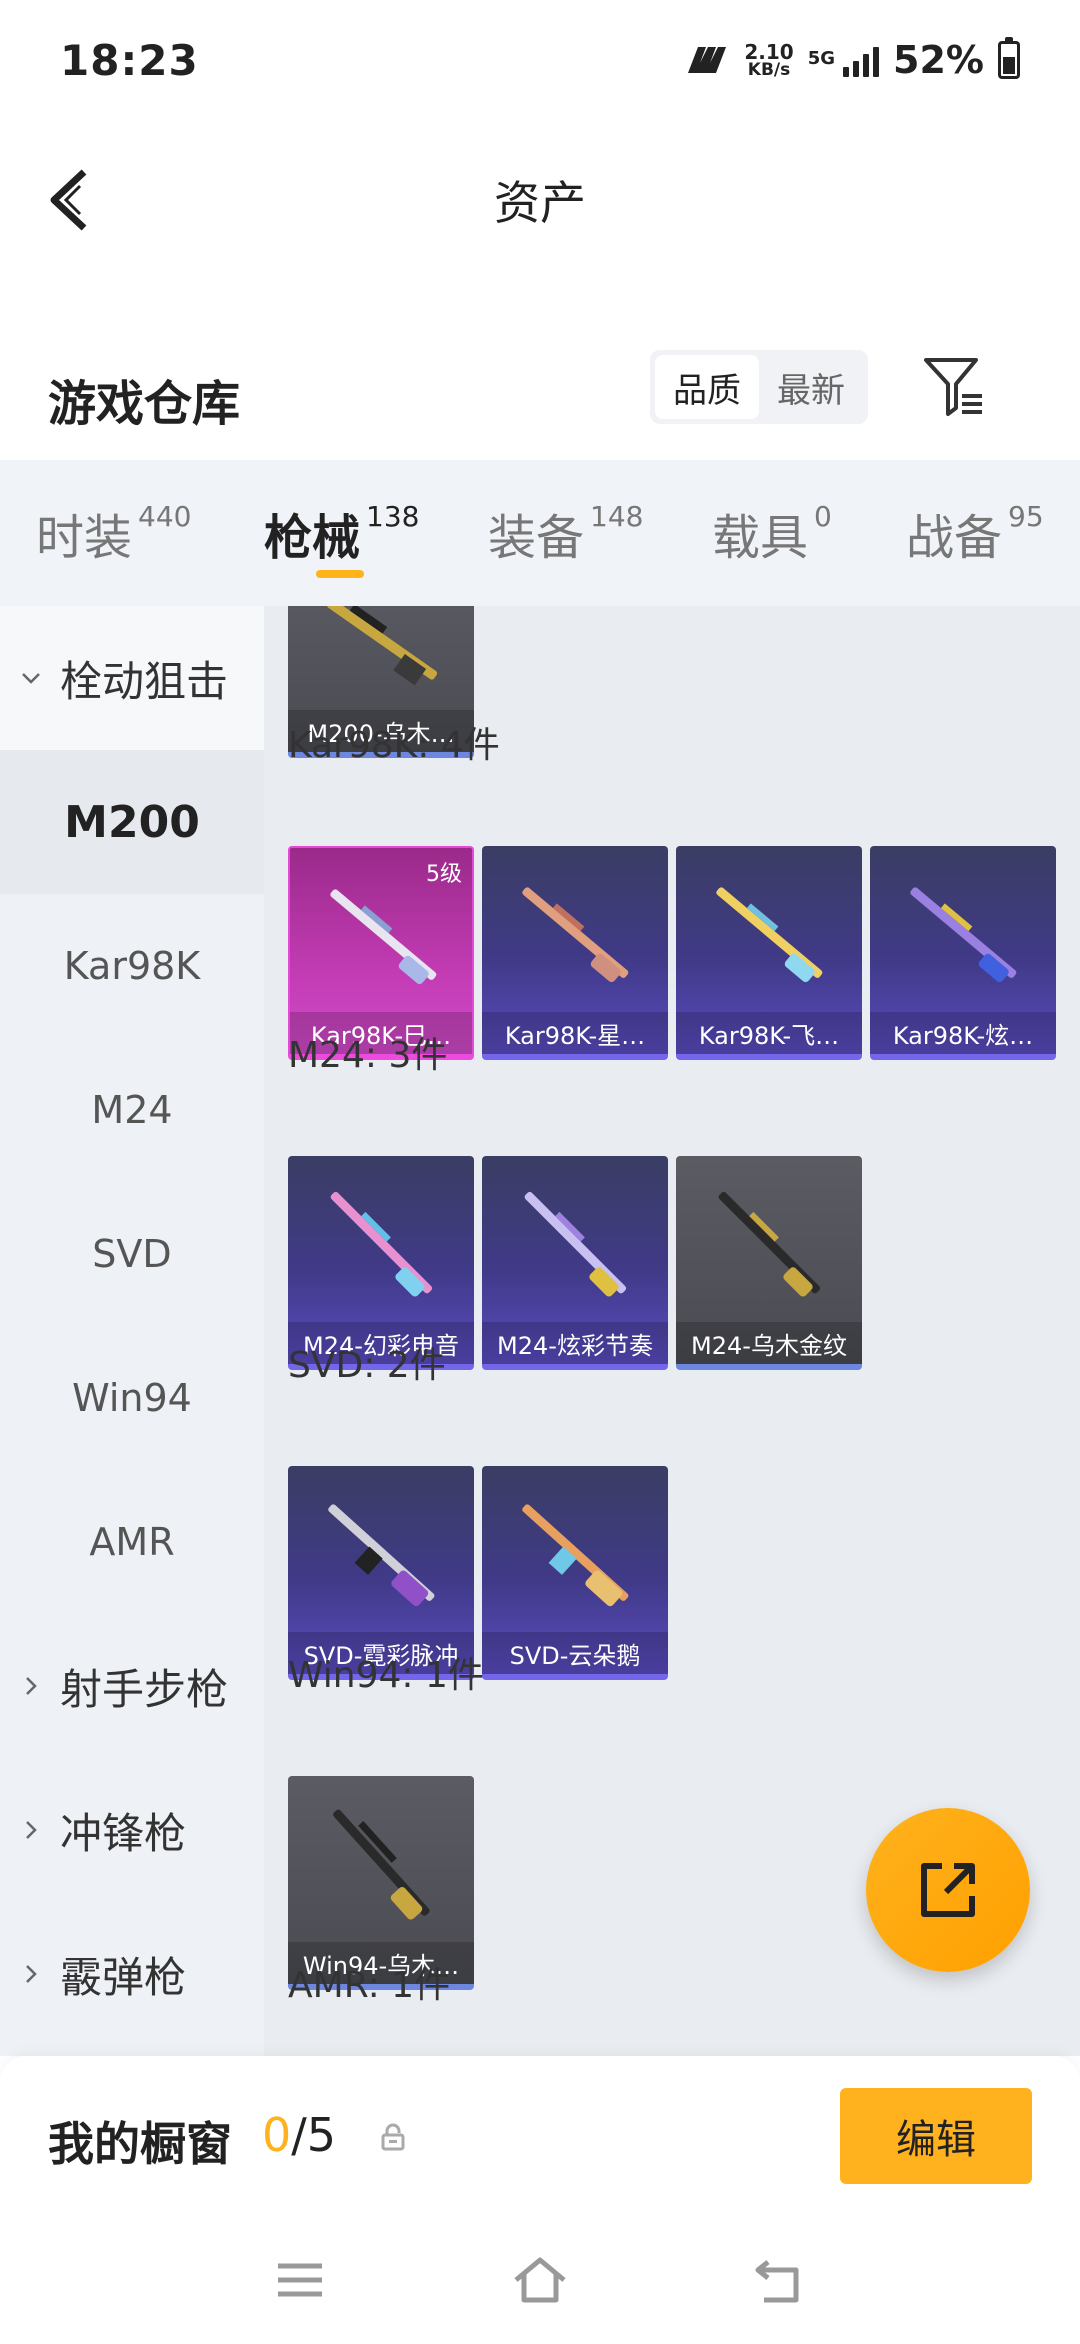 This screenshot has width=1080, height=2344. What do you see at coordinates (780, 2280) in the screenshot?
I see `back-icon` at bounding box center [780, 2280].